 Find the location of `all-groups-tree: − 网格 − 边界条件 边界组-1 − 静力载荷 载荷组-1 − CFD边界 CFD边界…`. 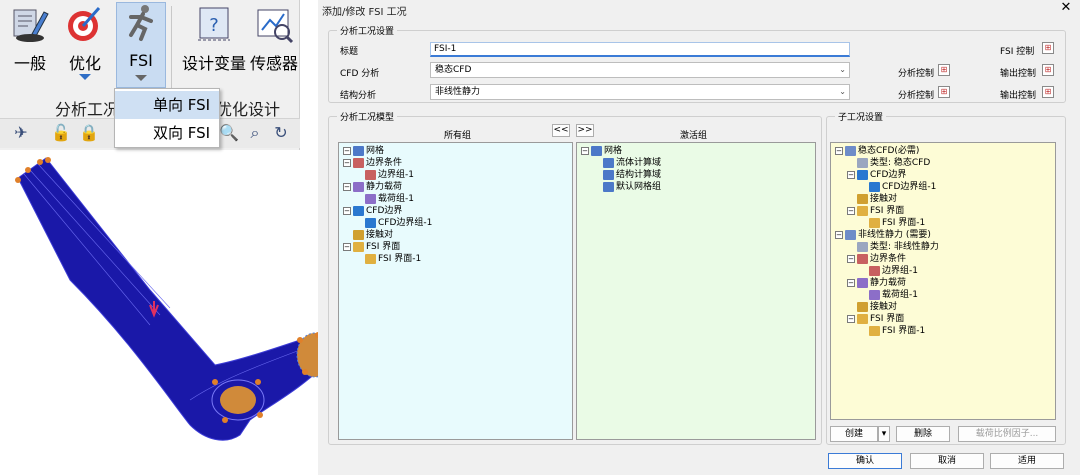

all-groups-tree: − 网格 − 边界条件 边界组-1 − 静力载荷 载荷组-1 − CFD边界 CFD边界… is located at coordinates (455, 291).